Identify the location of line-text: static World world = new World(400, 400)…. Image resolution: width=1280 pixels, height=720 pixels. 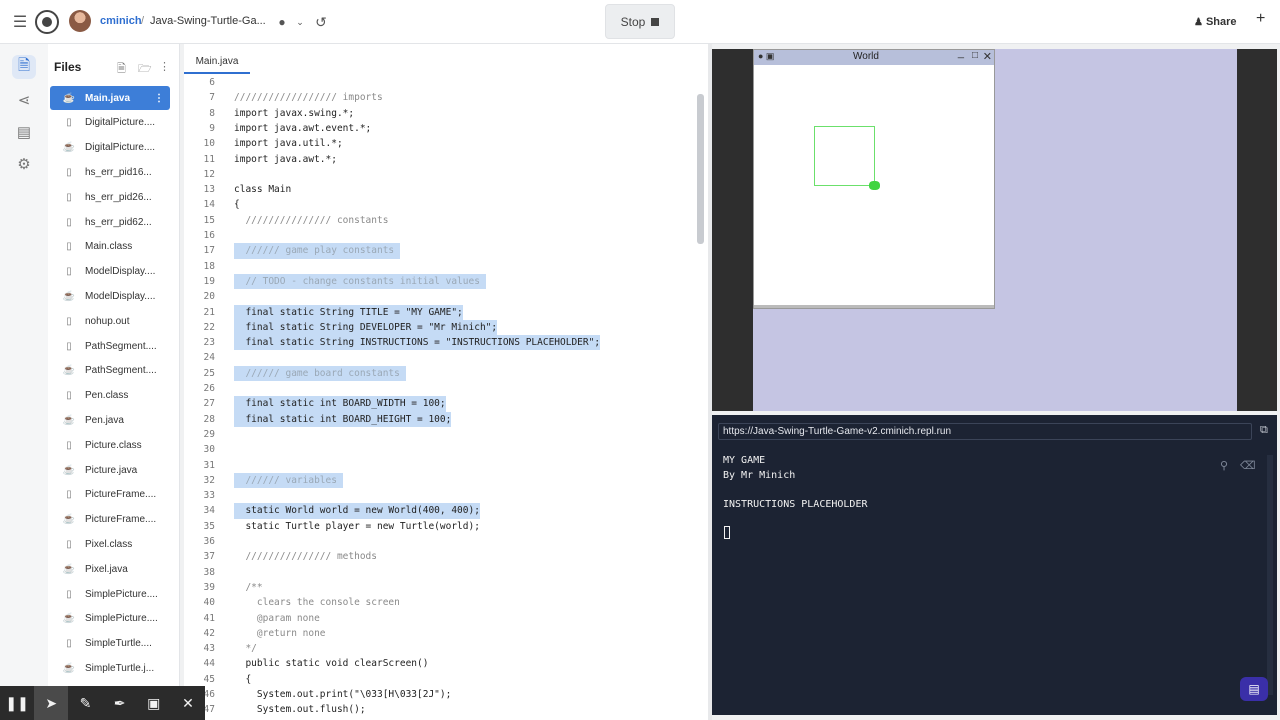
(357, 511).